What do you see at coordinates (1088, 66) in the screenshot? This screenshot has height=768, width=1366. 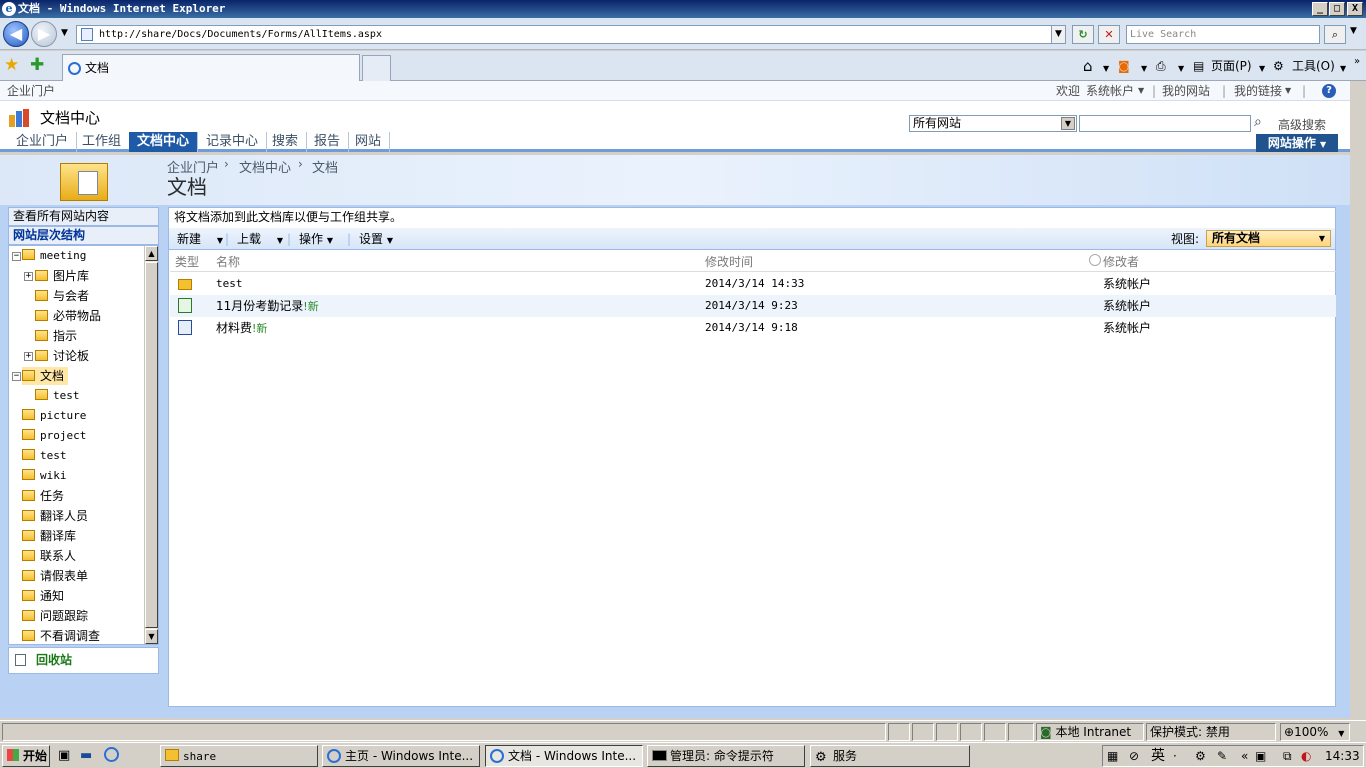 I see `home-icon: ⌂` at bounding box center [1088, 66].